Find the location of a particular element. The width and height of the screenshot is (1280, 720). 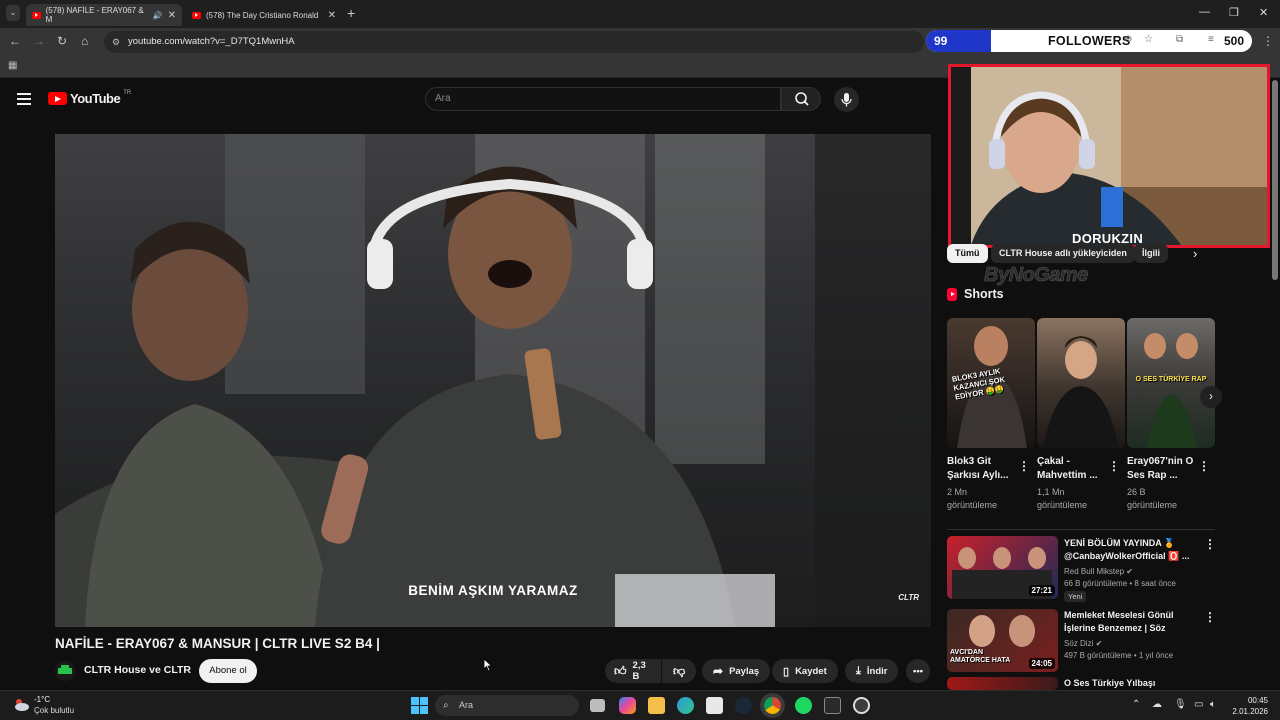

voice-search-button is located at coordinates (846, 99).